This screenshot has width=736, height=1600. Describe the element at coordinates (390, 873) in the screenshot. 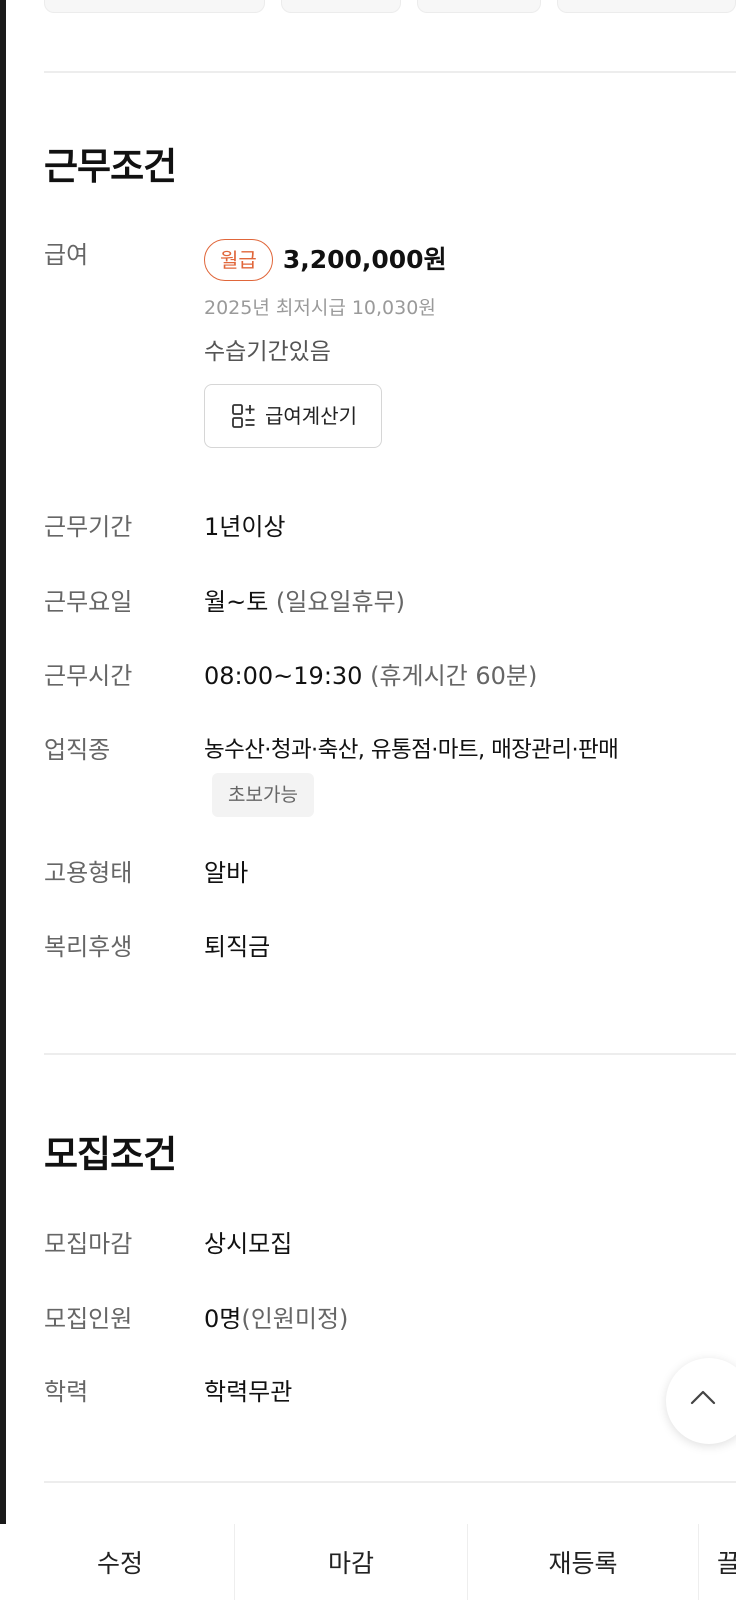

I see `row-employment: 고용형태 알바` at that location.